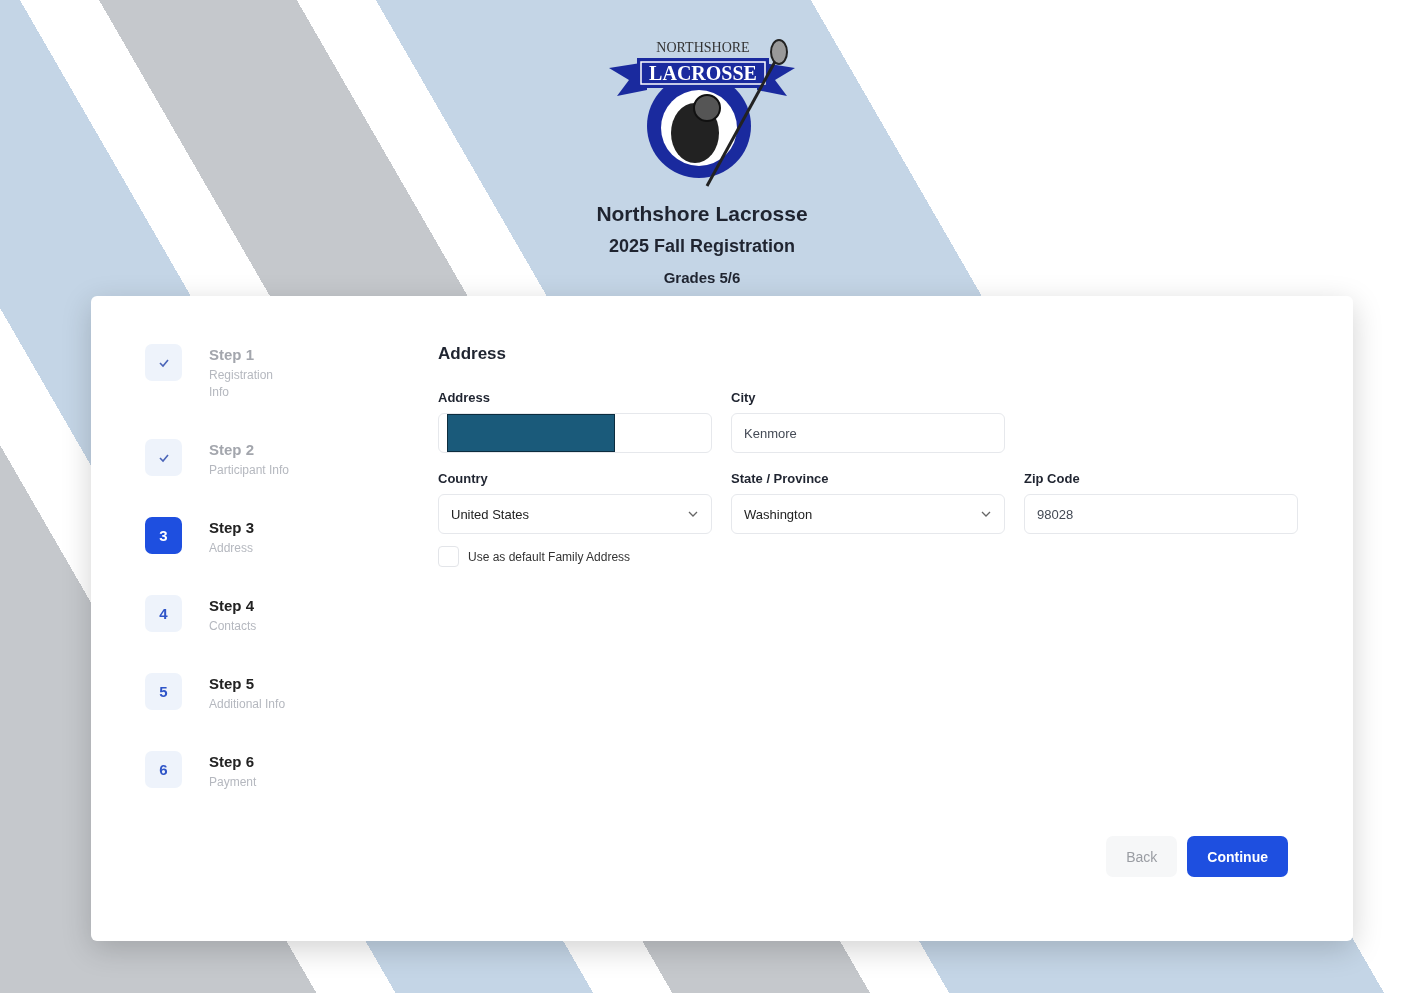 This screenshot has height=993, width=1404. What do you see at coordinates (1237, 856) in the screenshot?
I see `continue-button: Continue` at bounding box center [1237, 856].